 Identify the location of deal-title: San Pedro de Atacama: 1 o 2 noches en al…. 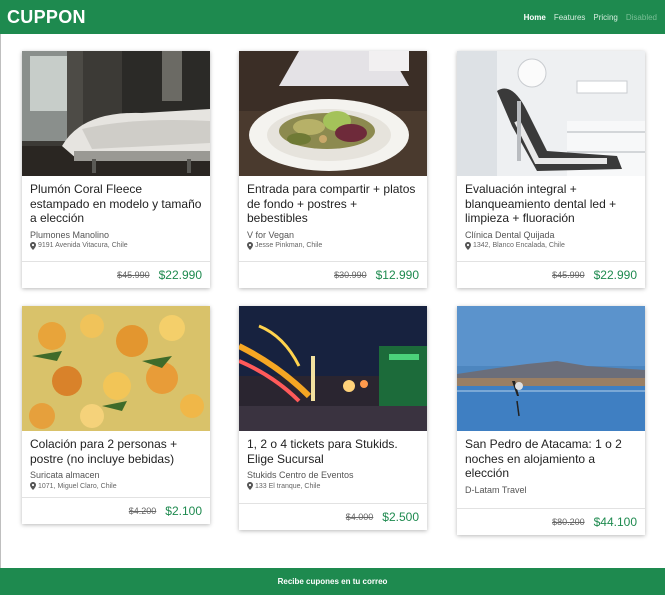
(551, 459).